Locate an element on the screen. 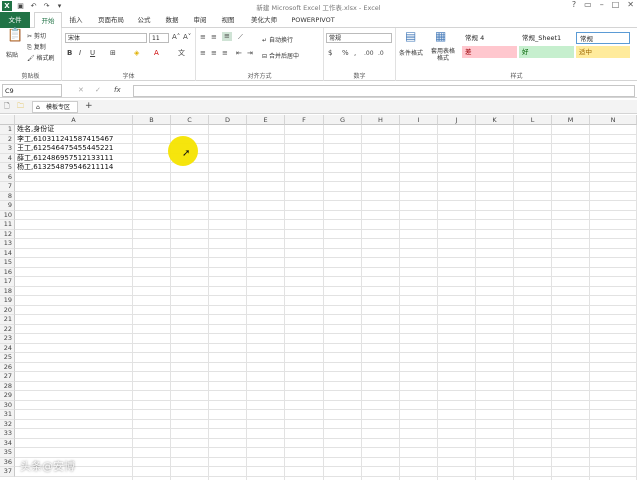 The width and height of the screenshot is (637, 480). row-header: 3 is located at coordinates (7, 149).